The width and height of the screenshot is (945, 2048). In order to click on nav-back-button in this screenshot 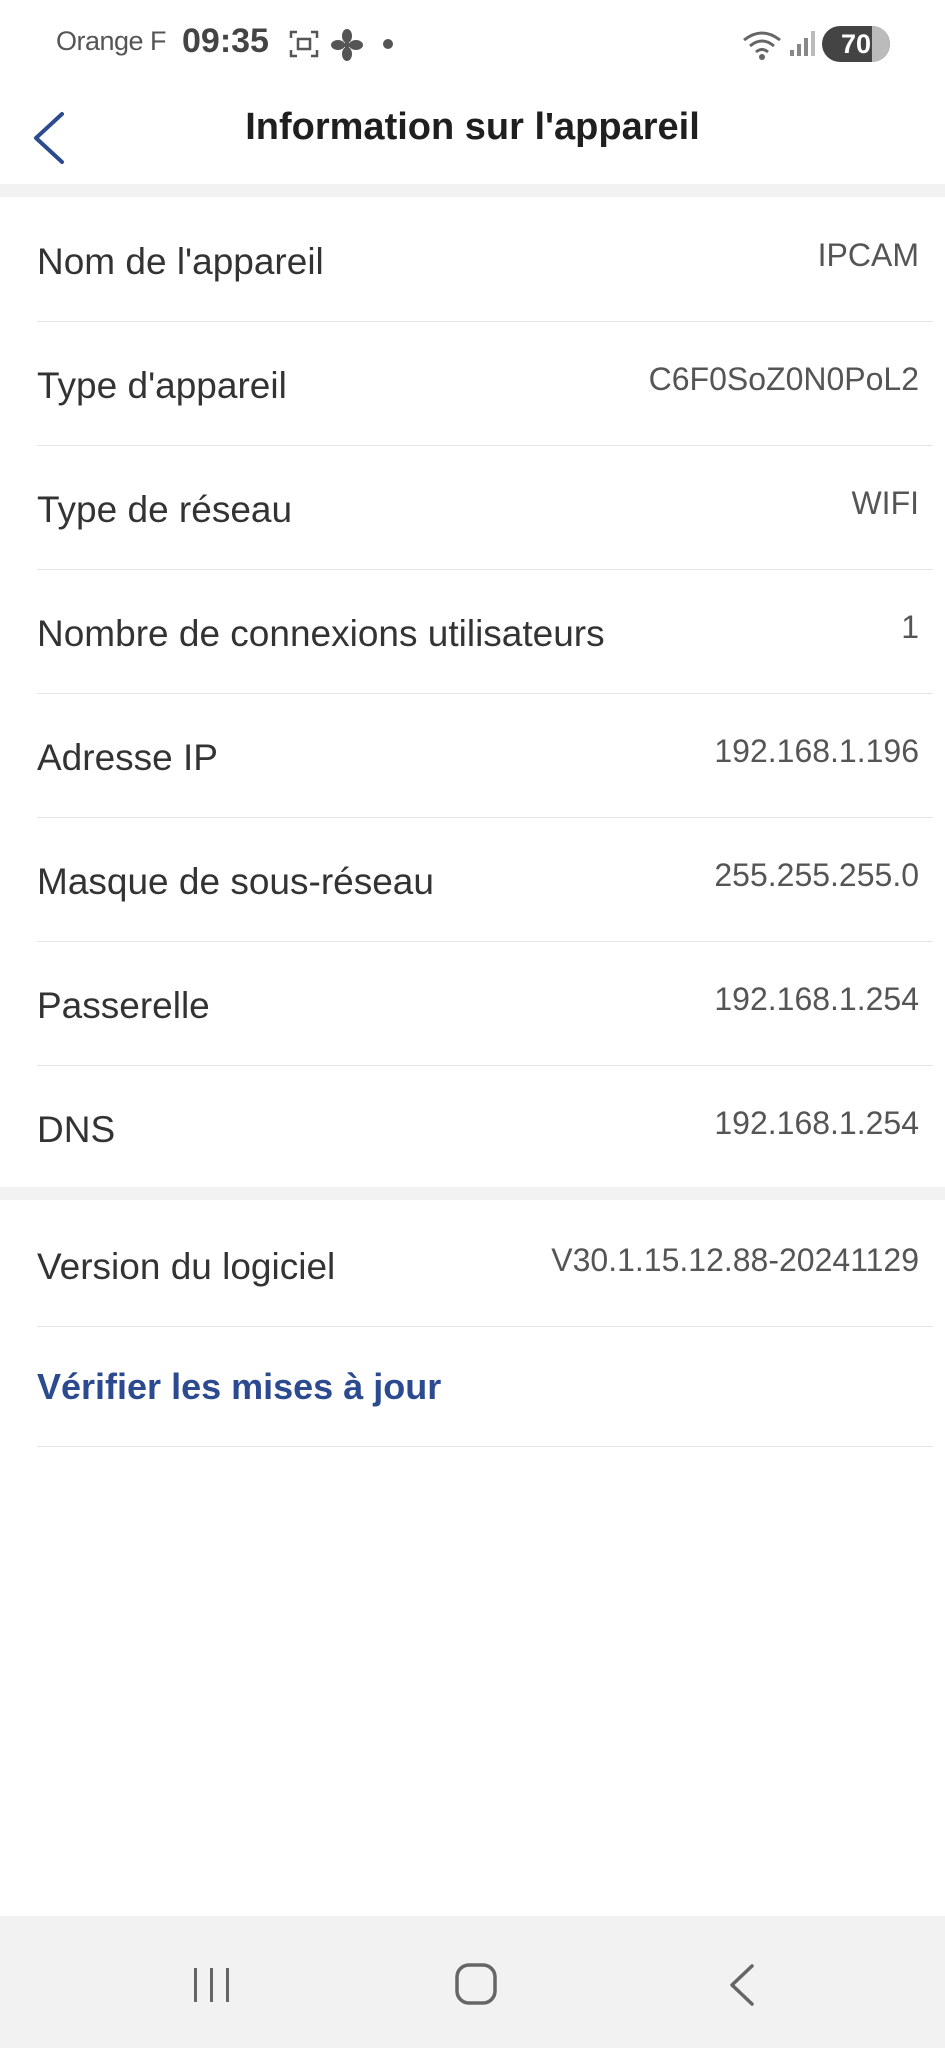, I will do `click(742, 1985)`.